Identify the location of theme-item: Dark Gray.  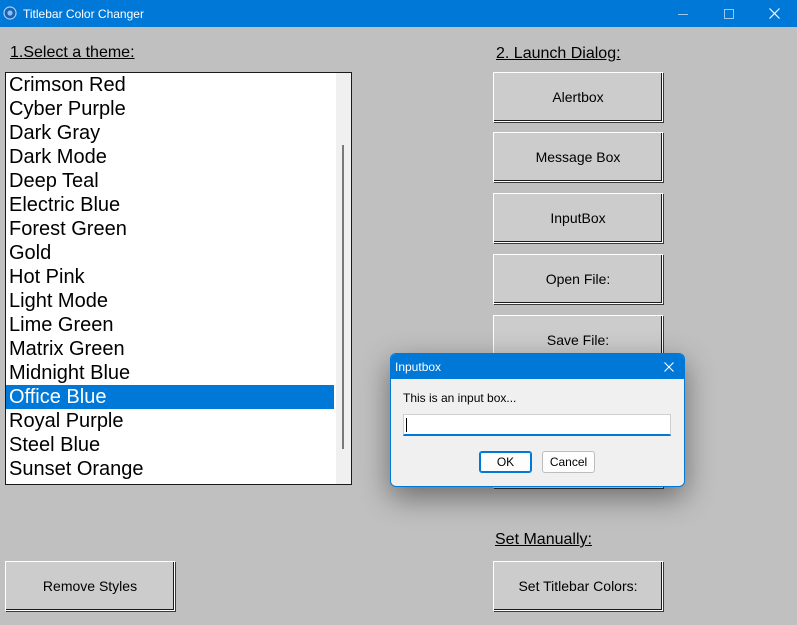
(170, 133).